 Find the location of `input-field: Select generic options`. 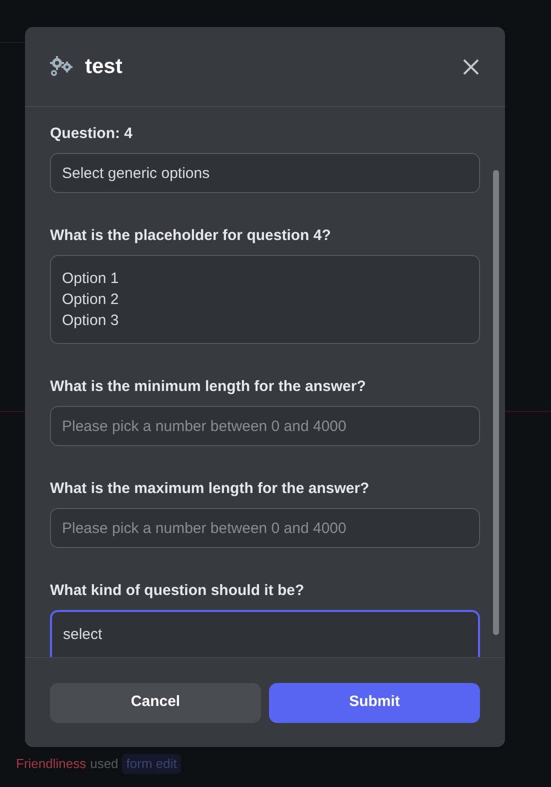

input-field: Select generic options is located at coordinates (265, 173).